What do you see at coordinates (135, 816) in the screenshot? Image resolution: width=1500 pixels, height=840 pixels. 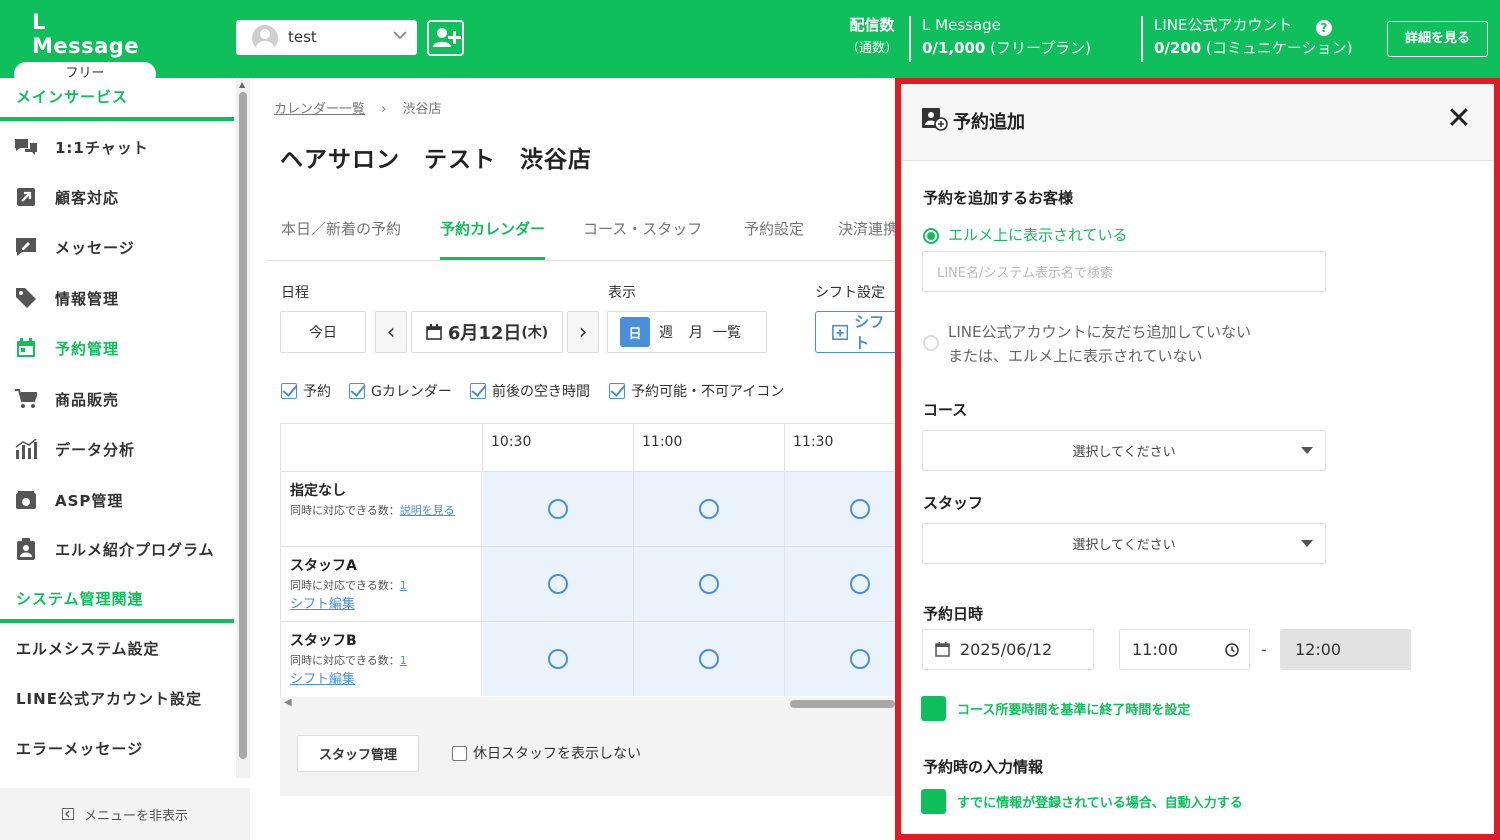 I see `hide-menu-label: メニューを非表示` at bounding box center [135, 816].